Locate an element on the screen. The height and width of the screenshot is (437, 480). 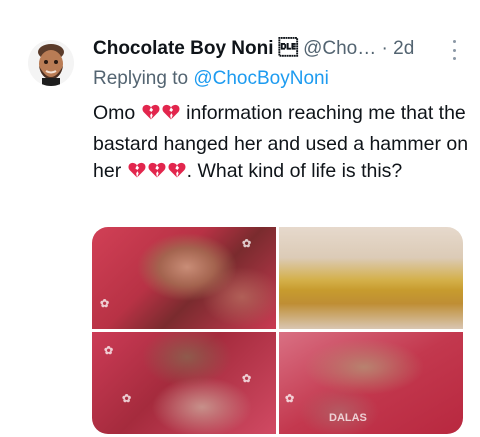
tweet-text-part3: . What kind of life is this? is located at coordinates (294, 171).